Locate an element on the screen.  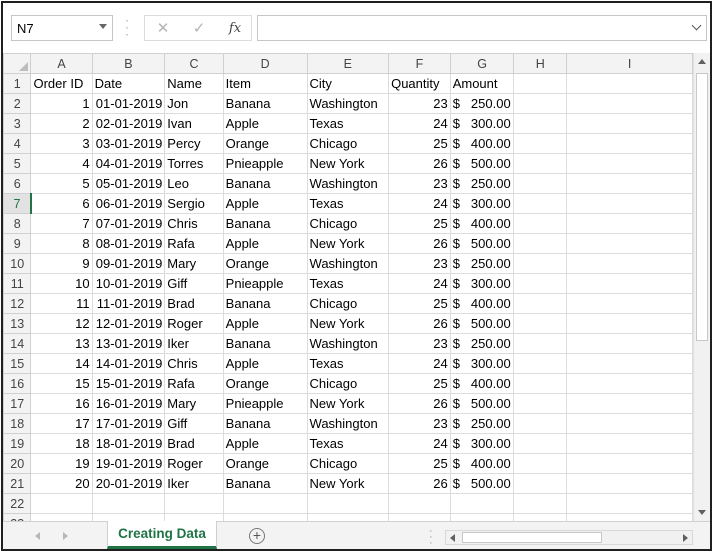
column-header-e: E is located at coordinates (348, 63).